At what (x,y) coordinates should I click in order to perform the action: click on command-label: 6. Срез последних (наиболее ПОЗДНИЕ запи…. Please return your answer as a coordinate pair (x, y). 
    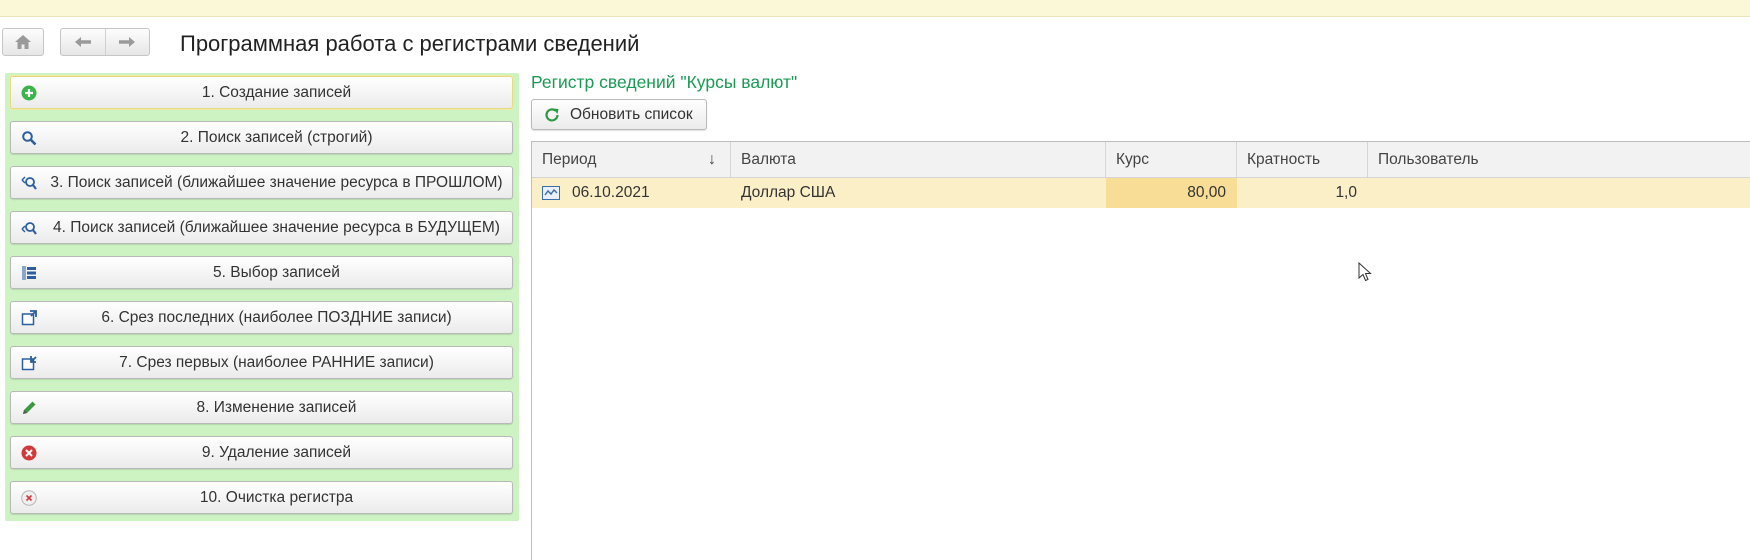
    Looking at the image, I should click on (276, 317).